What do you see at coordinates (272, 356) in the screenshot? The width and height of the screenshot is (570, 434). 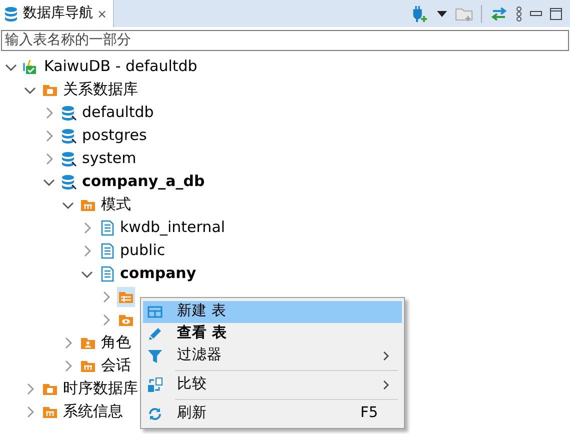 I see `menu-item: 过滤器` at bounding box center [272, 356].